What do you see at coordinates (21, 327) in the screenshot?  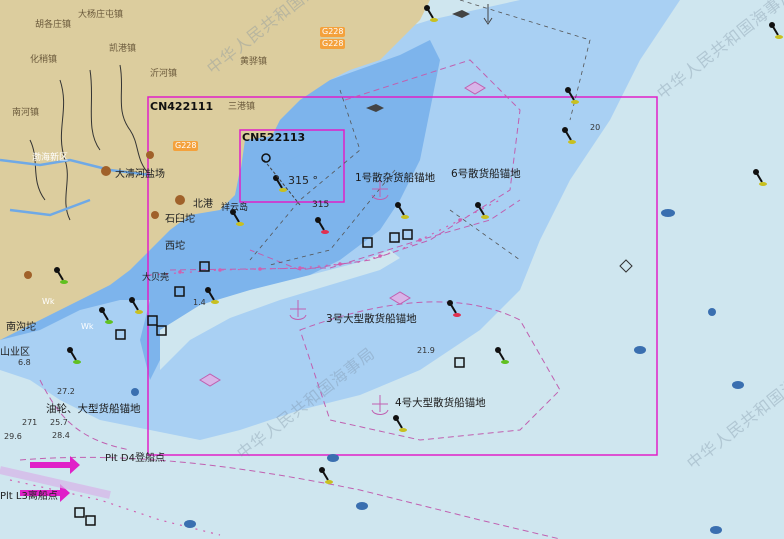 I see `place-label: 南沟坨` at bounding box center [21, 327].